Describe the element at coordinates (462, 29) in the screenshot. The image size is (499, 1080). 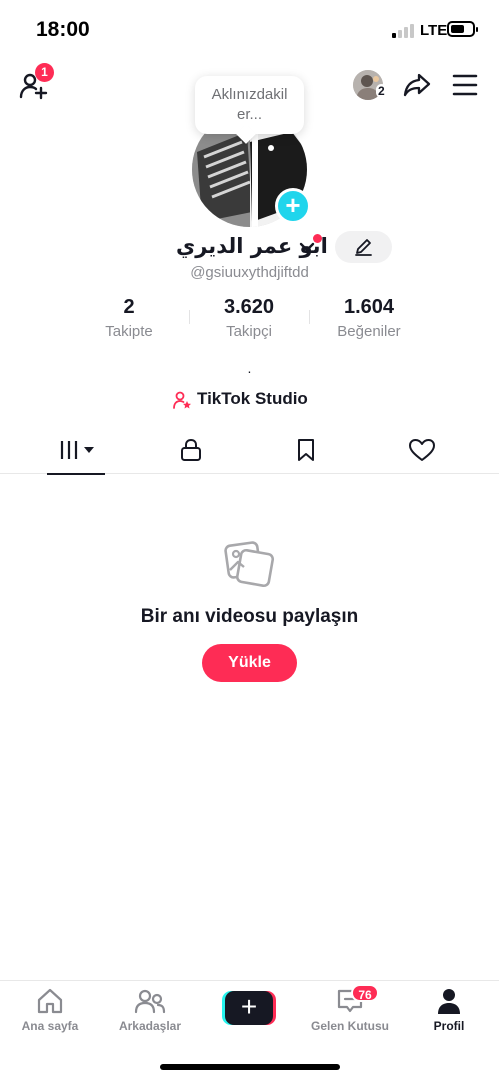
I see `battery-icon` at that location.